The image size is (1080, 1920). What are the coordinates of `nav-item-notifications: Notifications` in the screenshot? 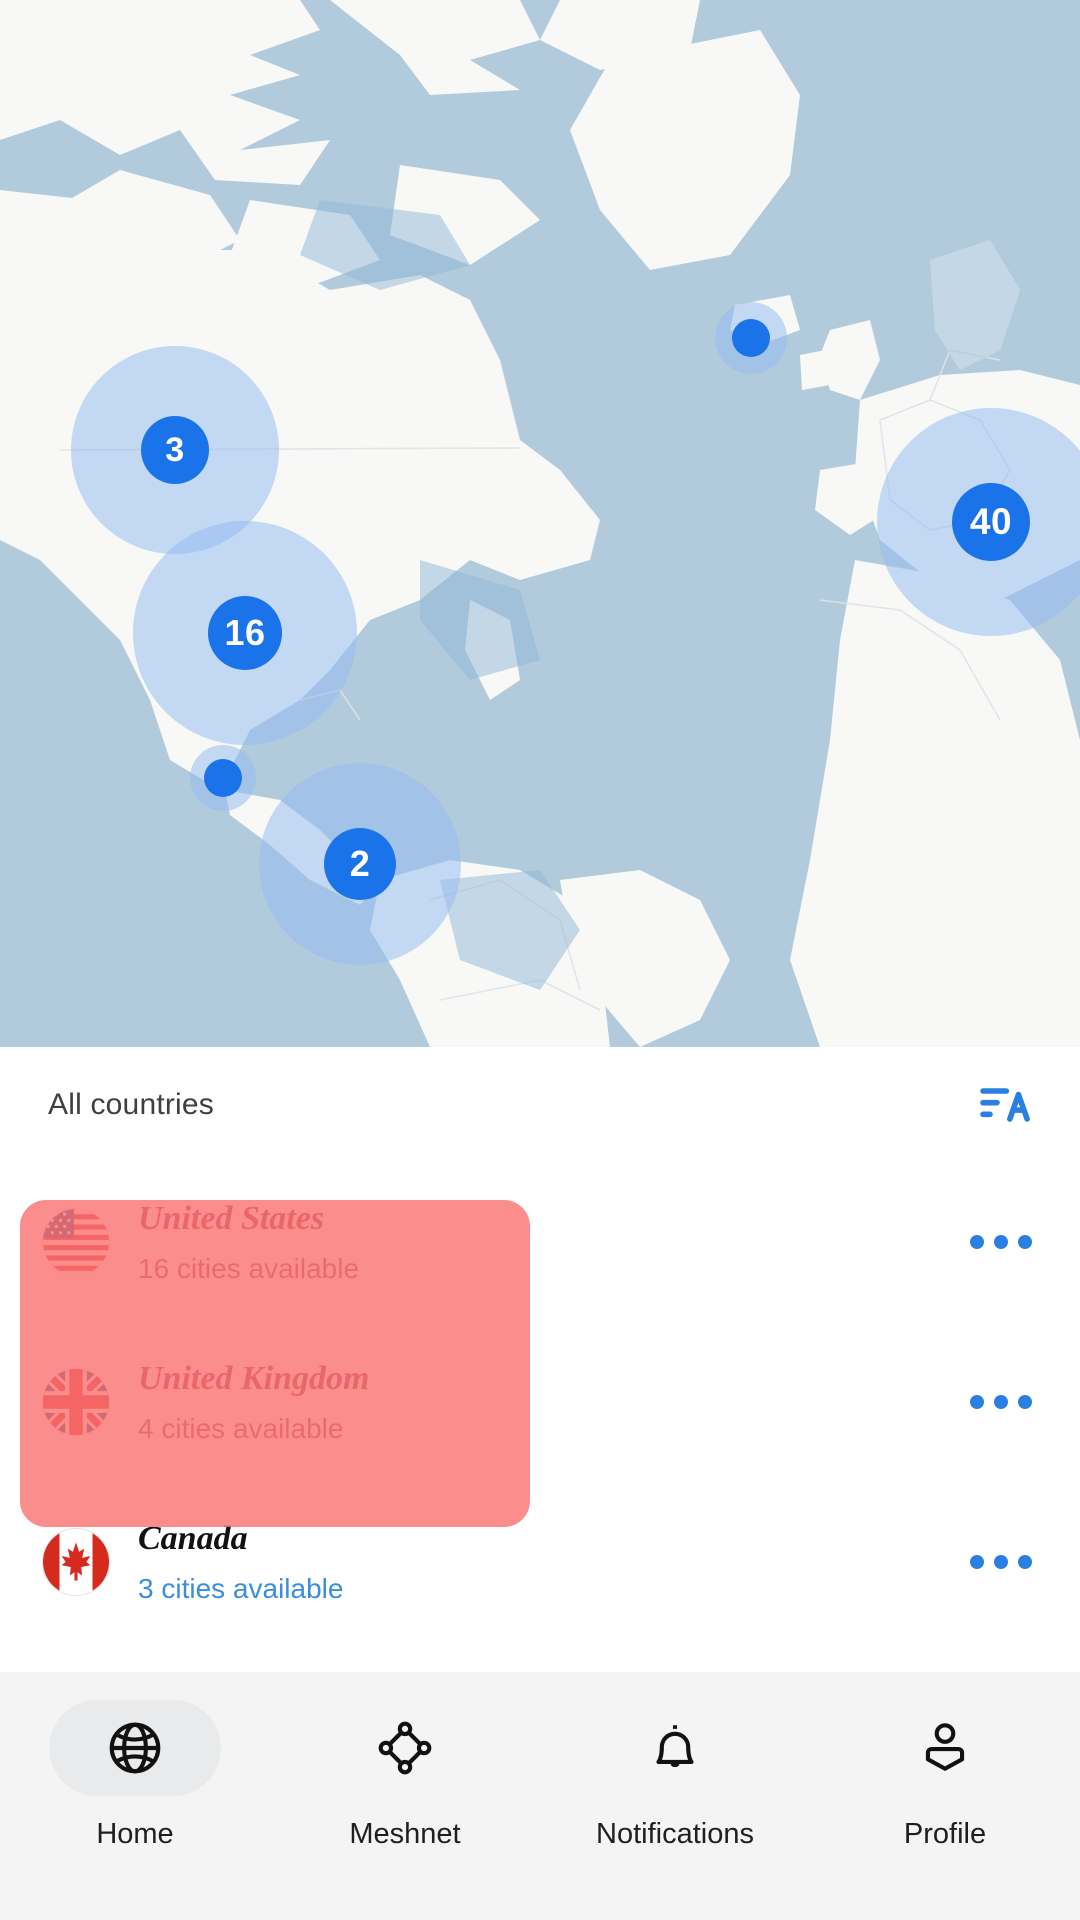 It's located at (675, 1761).